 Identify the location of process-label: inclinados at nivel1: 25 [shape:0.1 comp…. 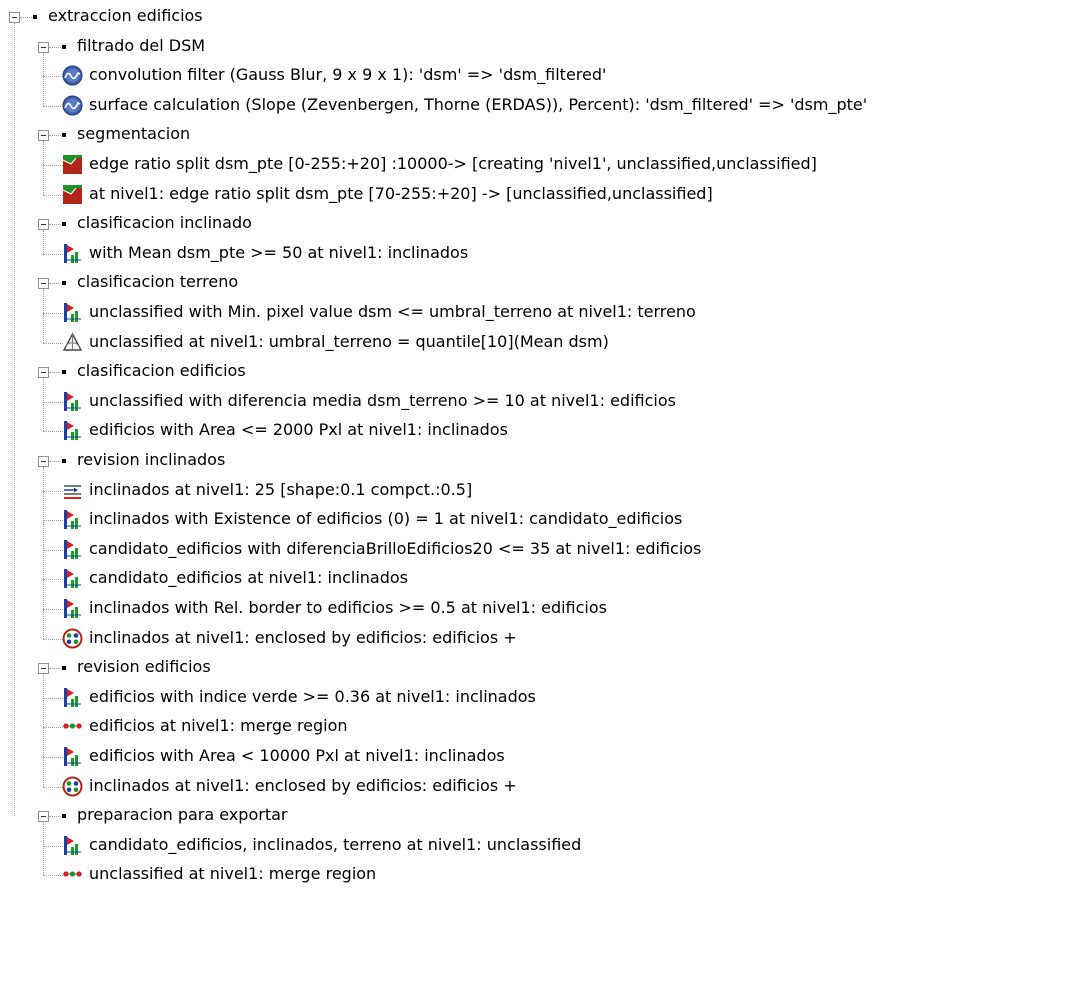
(281, 489).